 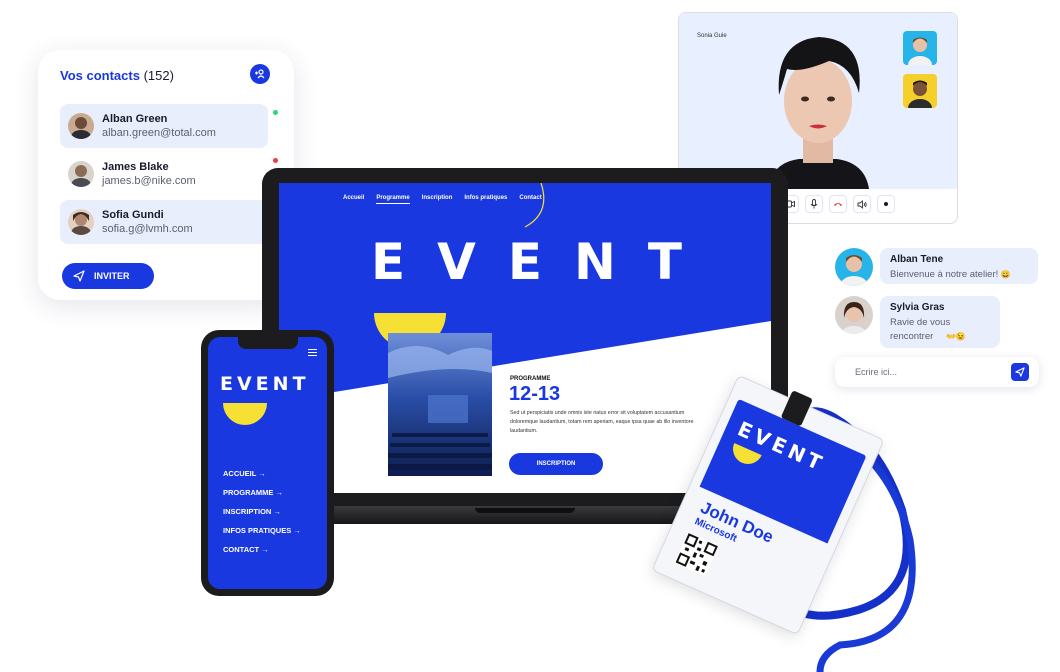 I want to click on volume-button, so click(x=862, y=204).